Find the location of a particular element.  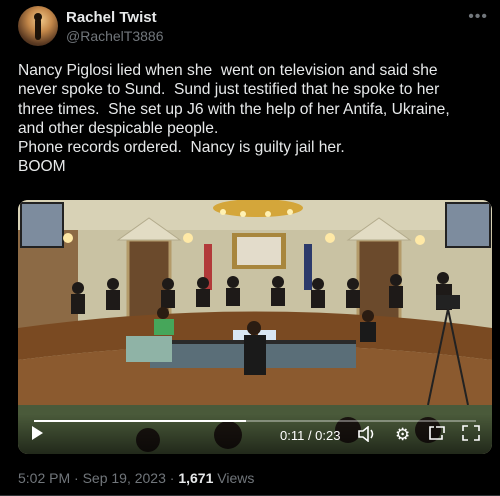

progress-fill is located at coordinates (140, 421).